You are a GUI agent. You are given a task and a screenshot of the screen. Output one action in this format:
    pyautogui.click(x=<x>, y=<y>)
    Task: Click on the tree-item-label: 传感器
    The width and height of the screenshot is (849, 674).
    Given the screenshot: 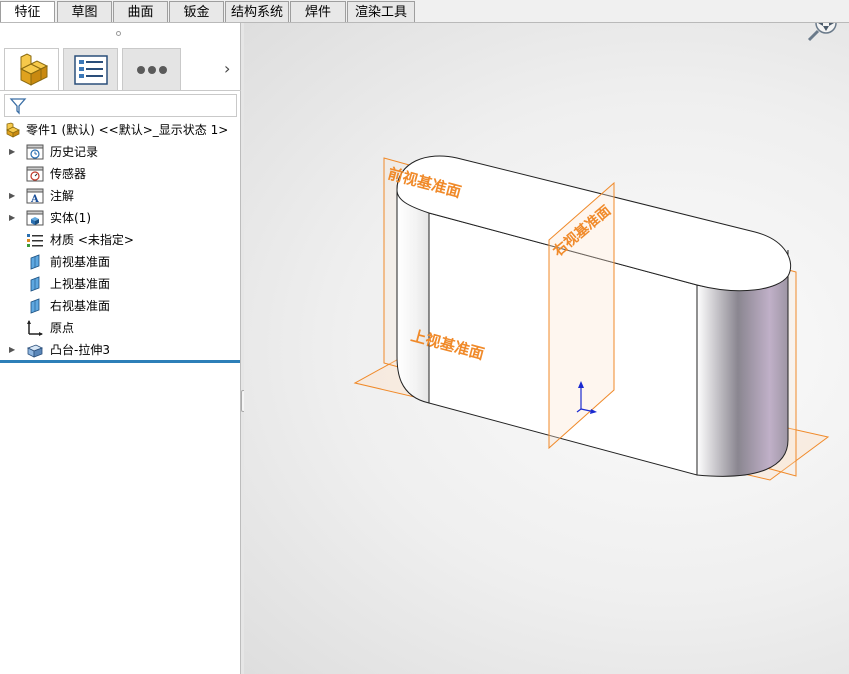 What is the action you would take?
    pyautogui.click(x=68, y=174)
    